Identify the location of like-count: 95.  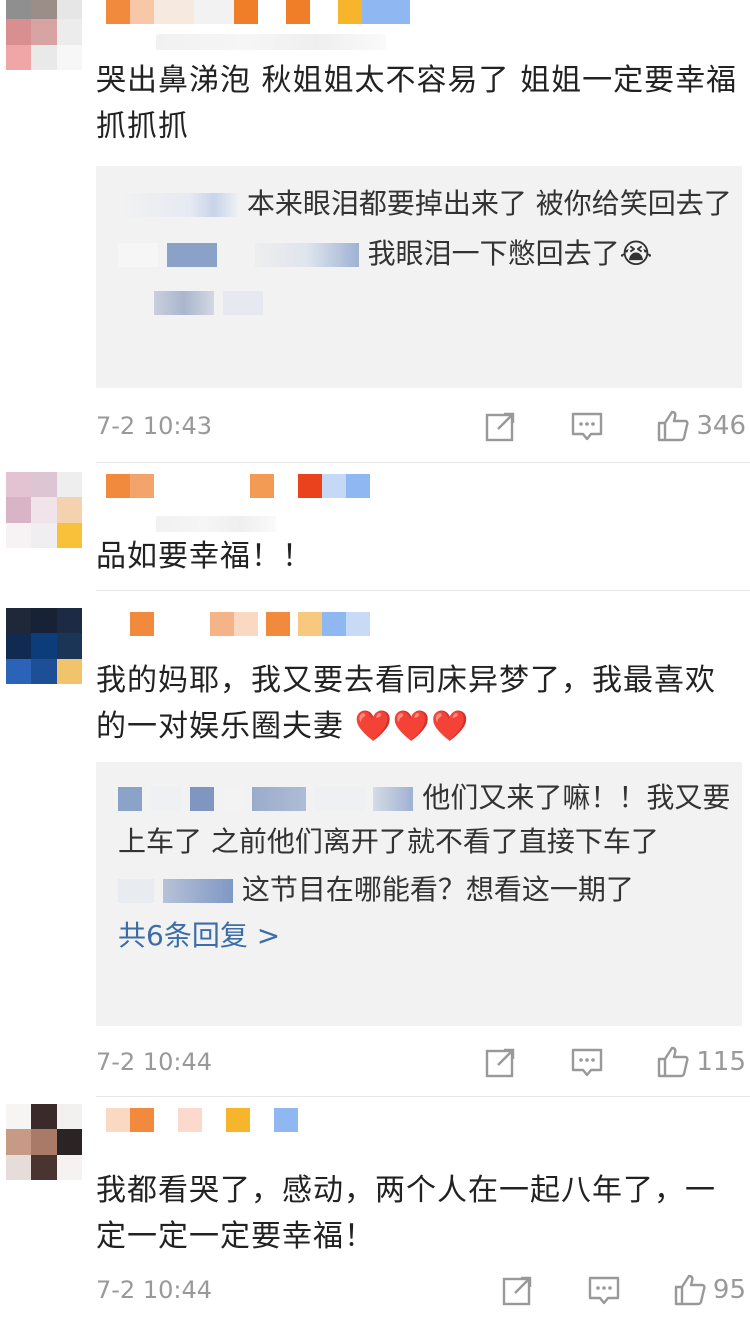
(729, 1290).